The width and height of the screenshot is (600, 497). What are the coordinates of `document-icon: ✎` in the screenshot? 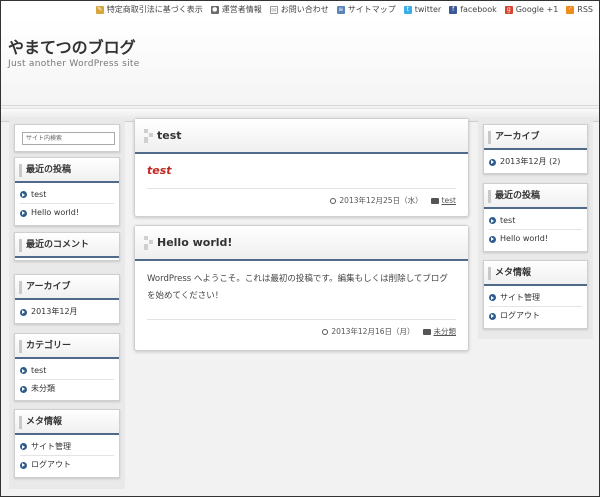 It's located at (99, 9).